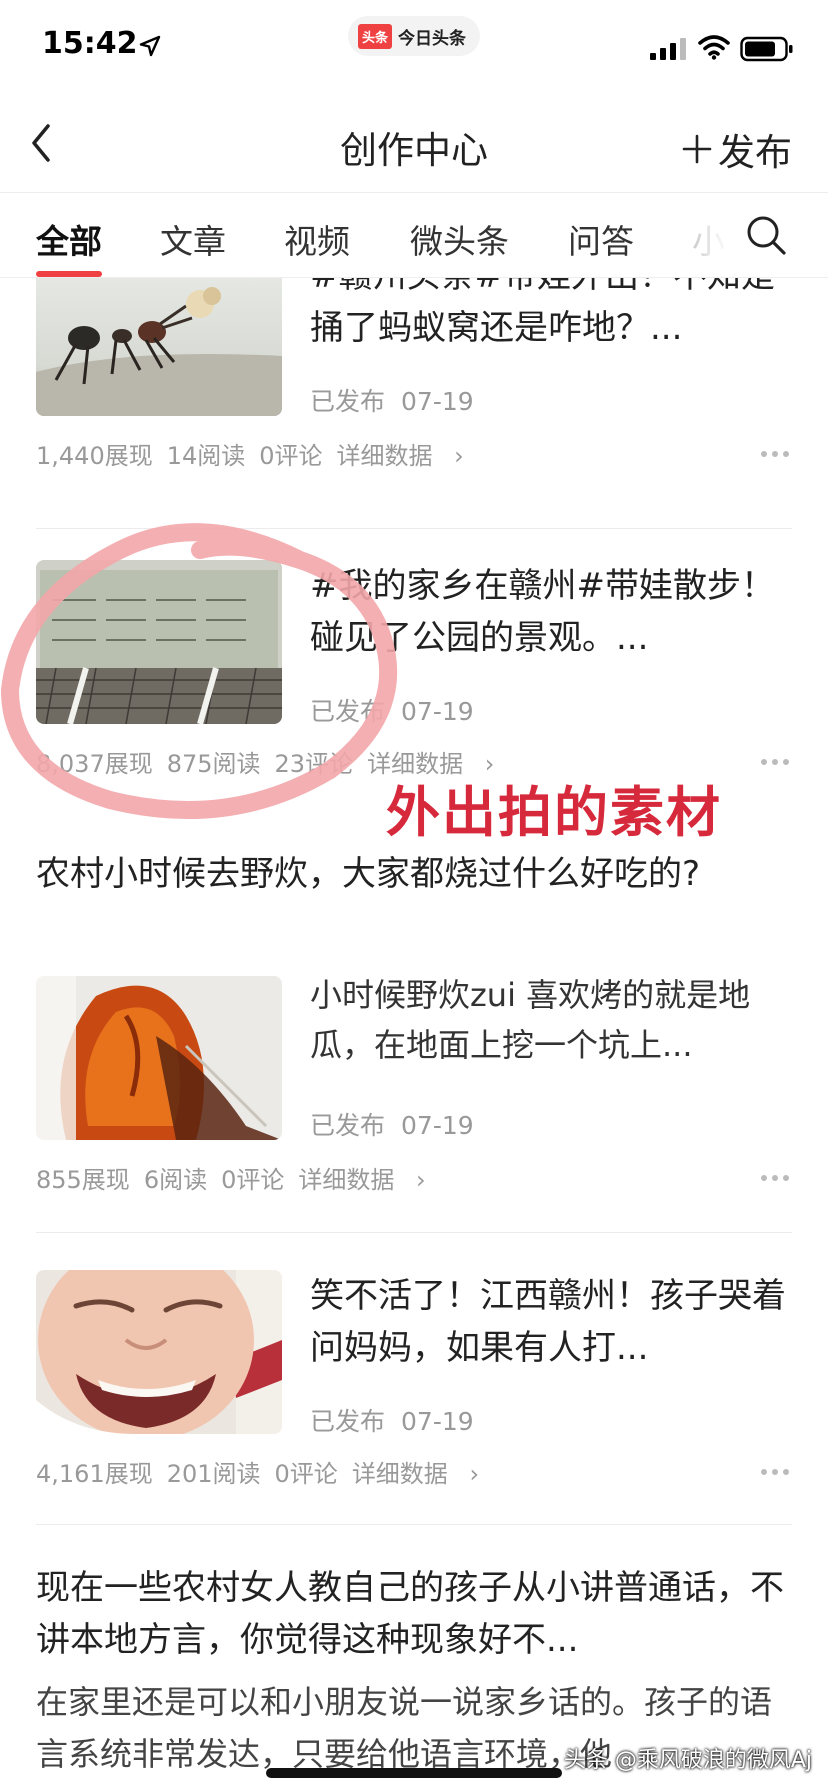 This screenshot has height=1792, width=828. I want to click on battery-icon, so click(766, 49).